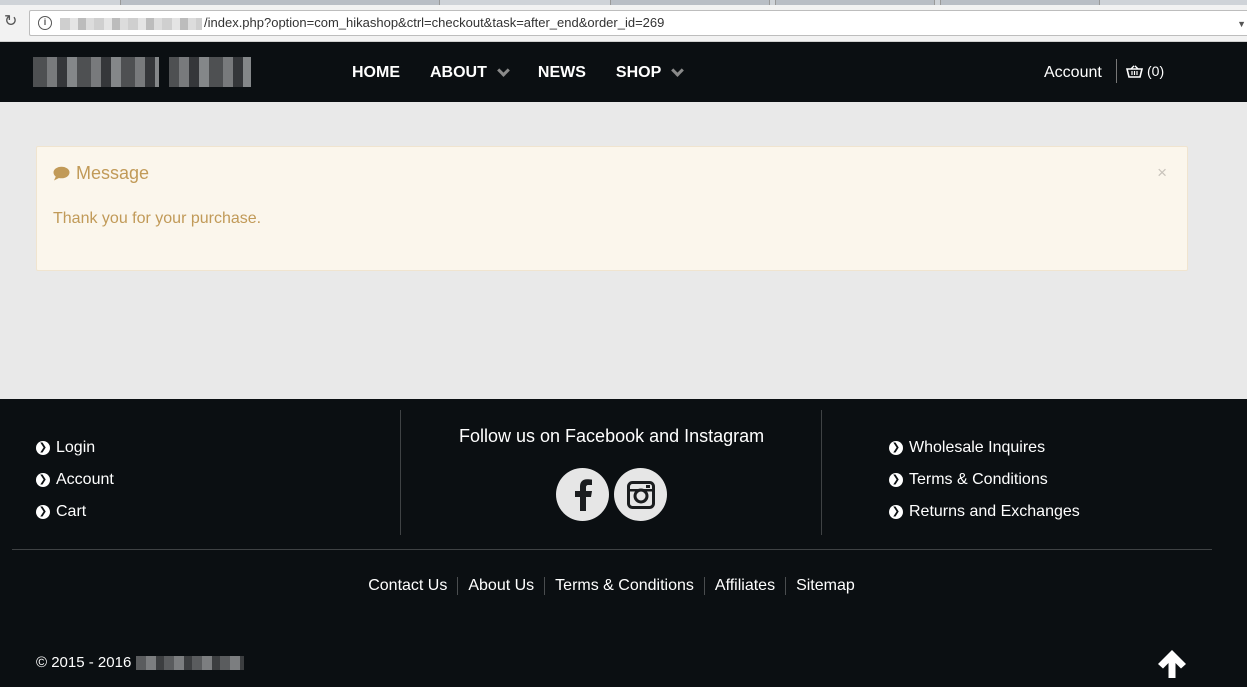  Describe the element at coordinates (61, 173) in the screenshot. I see `comment-icon` at that location.